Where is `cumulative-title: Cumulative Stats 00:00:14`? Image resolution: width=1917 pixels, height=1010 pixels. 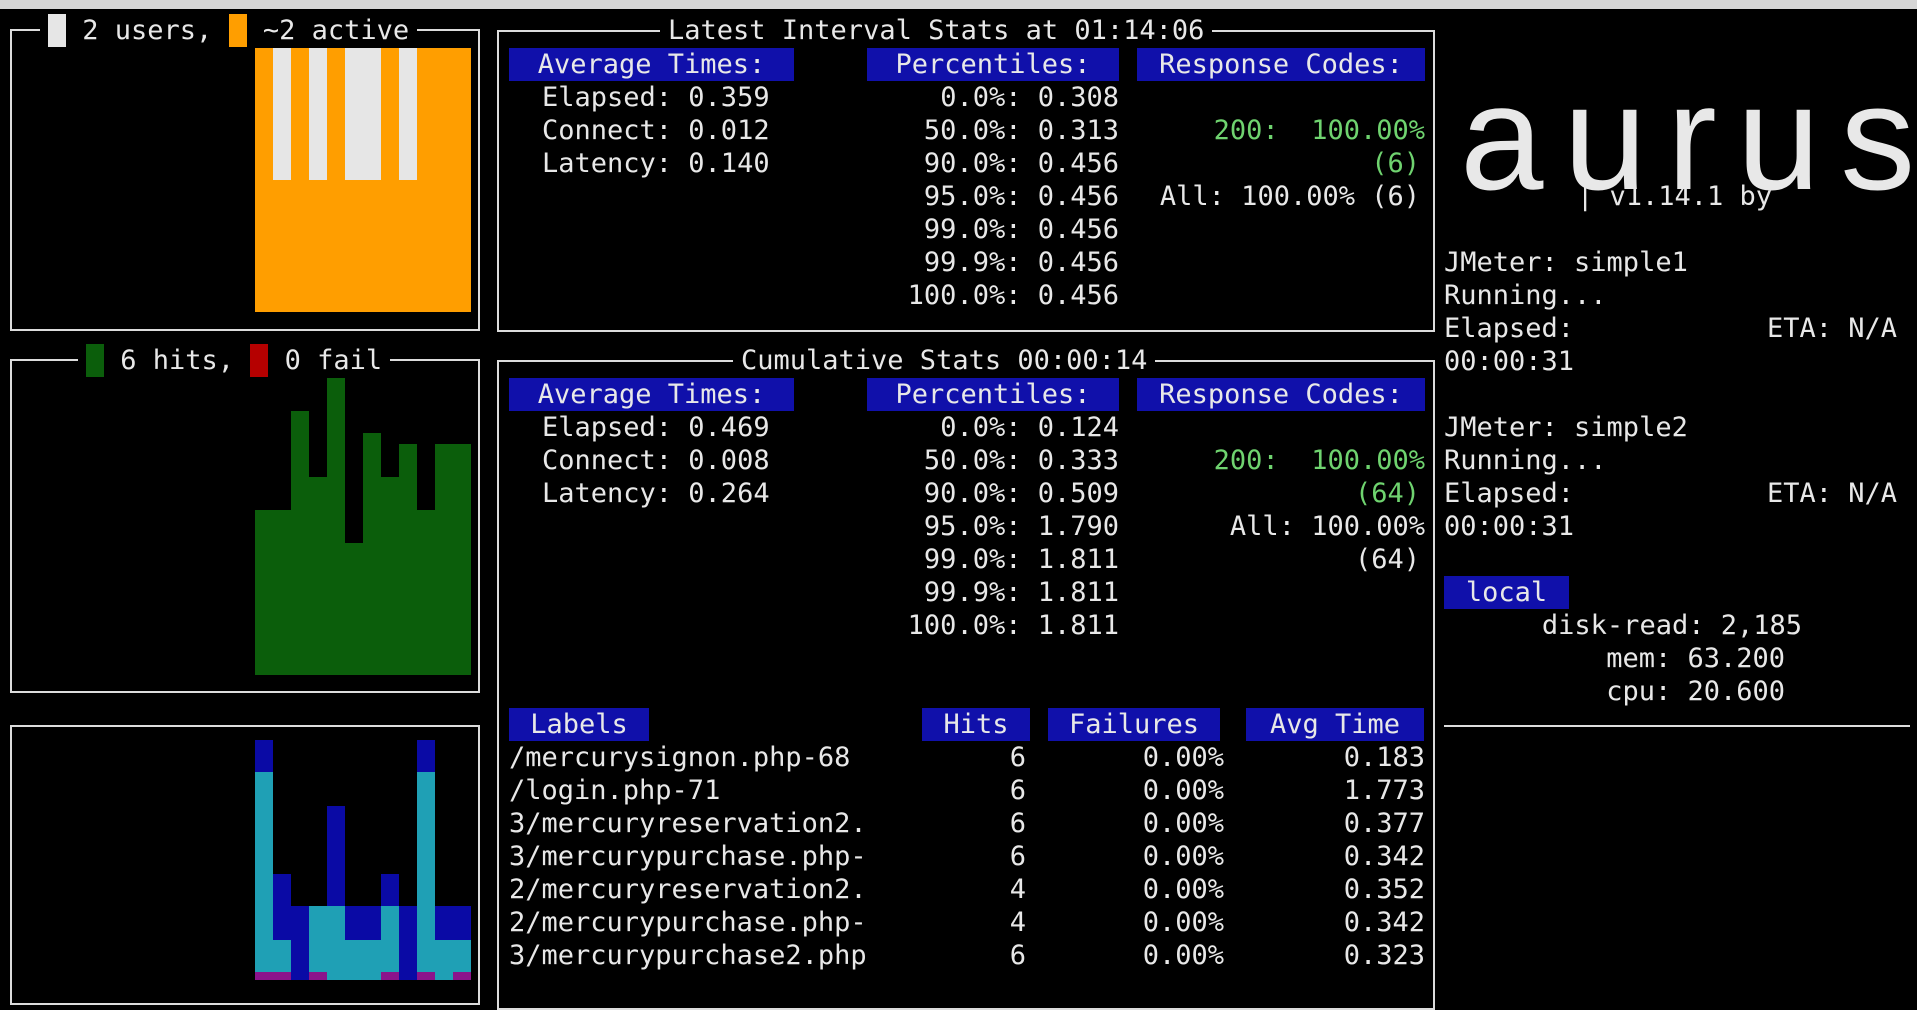 cumulative-title: Cumulative Stats 00:00:14 is located at coordinates (944, 360).